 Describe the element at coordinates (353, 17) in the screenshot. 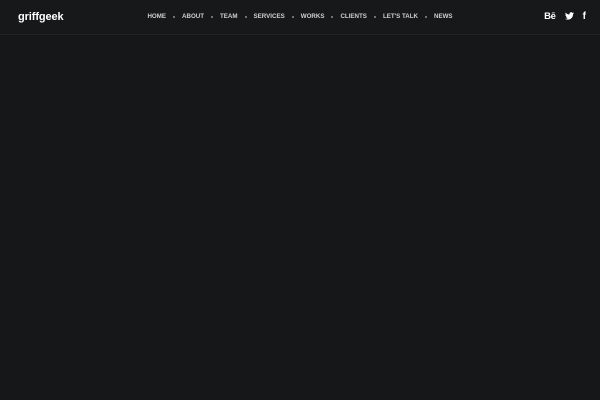

I see `nav-item-clients: CLIENTS` at that location.